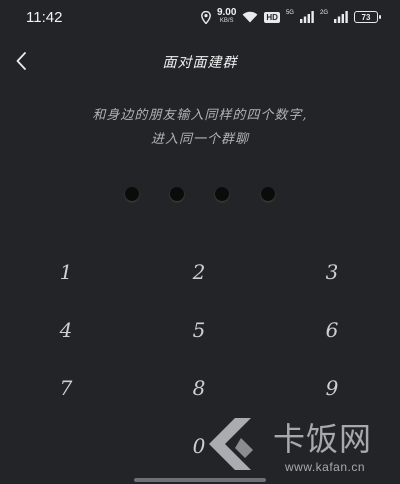 This screenshot has width=400, height=484. Describe the element at coordinates (200, 480) in the screenshot. I see `home-indicator` at that location.